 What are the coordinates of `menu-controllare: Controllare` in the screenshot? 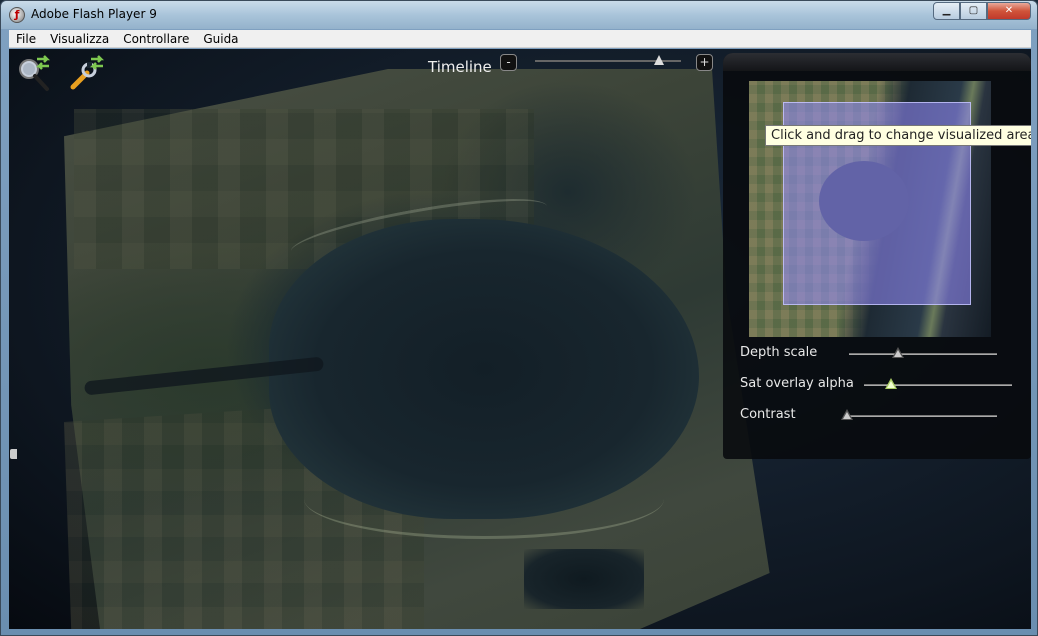 It's located at (156, 39).